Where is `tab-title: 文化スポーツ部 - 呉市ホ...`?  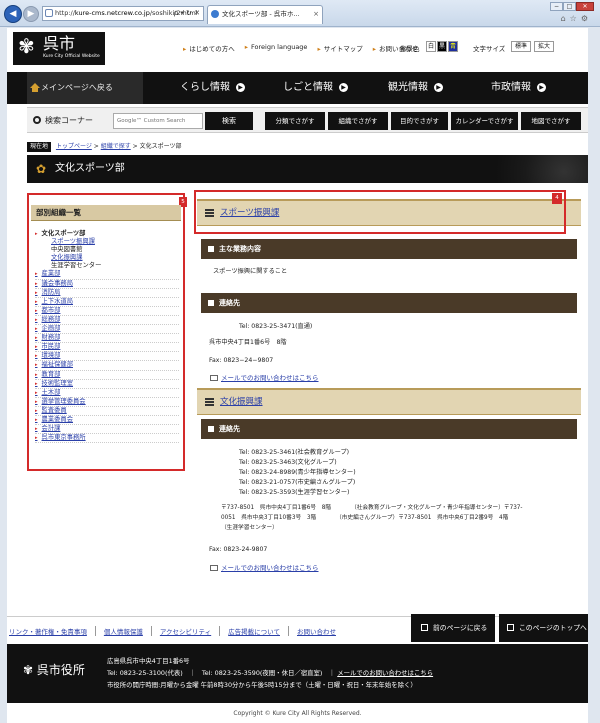 tab-title: 文化スポーツ部 - 呉市ホ... is located at coordinates (261, 14).